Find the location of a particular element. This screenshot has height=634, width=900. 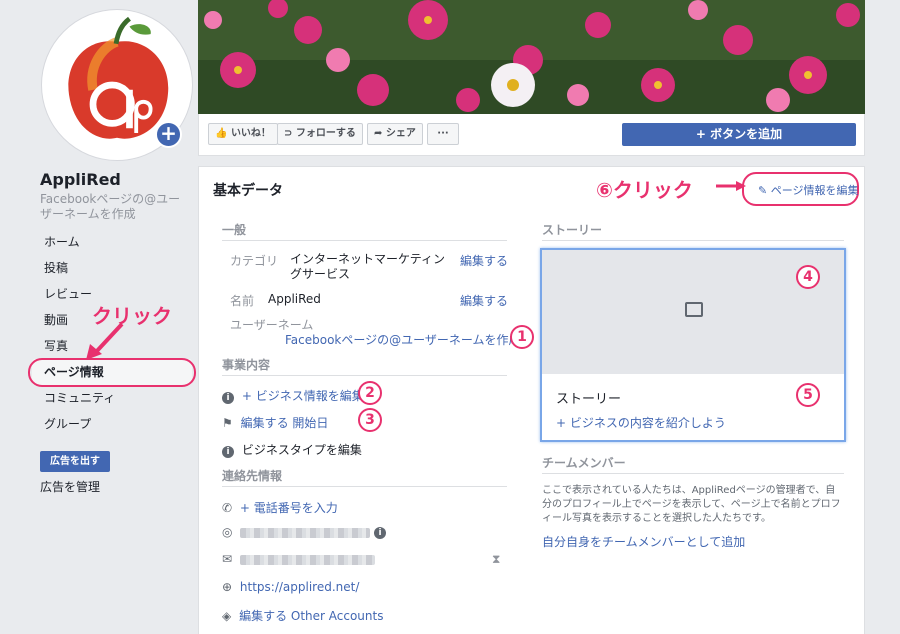

other-accounts-row: ◈ 編集する Other Accounts is located at coordinates (302, 615).